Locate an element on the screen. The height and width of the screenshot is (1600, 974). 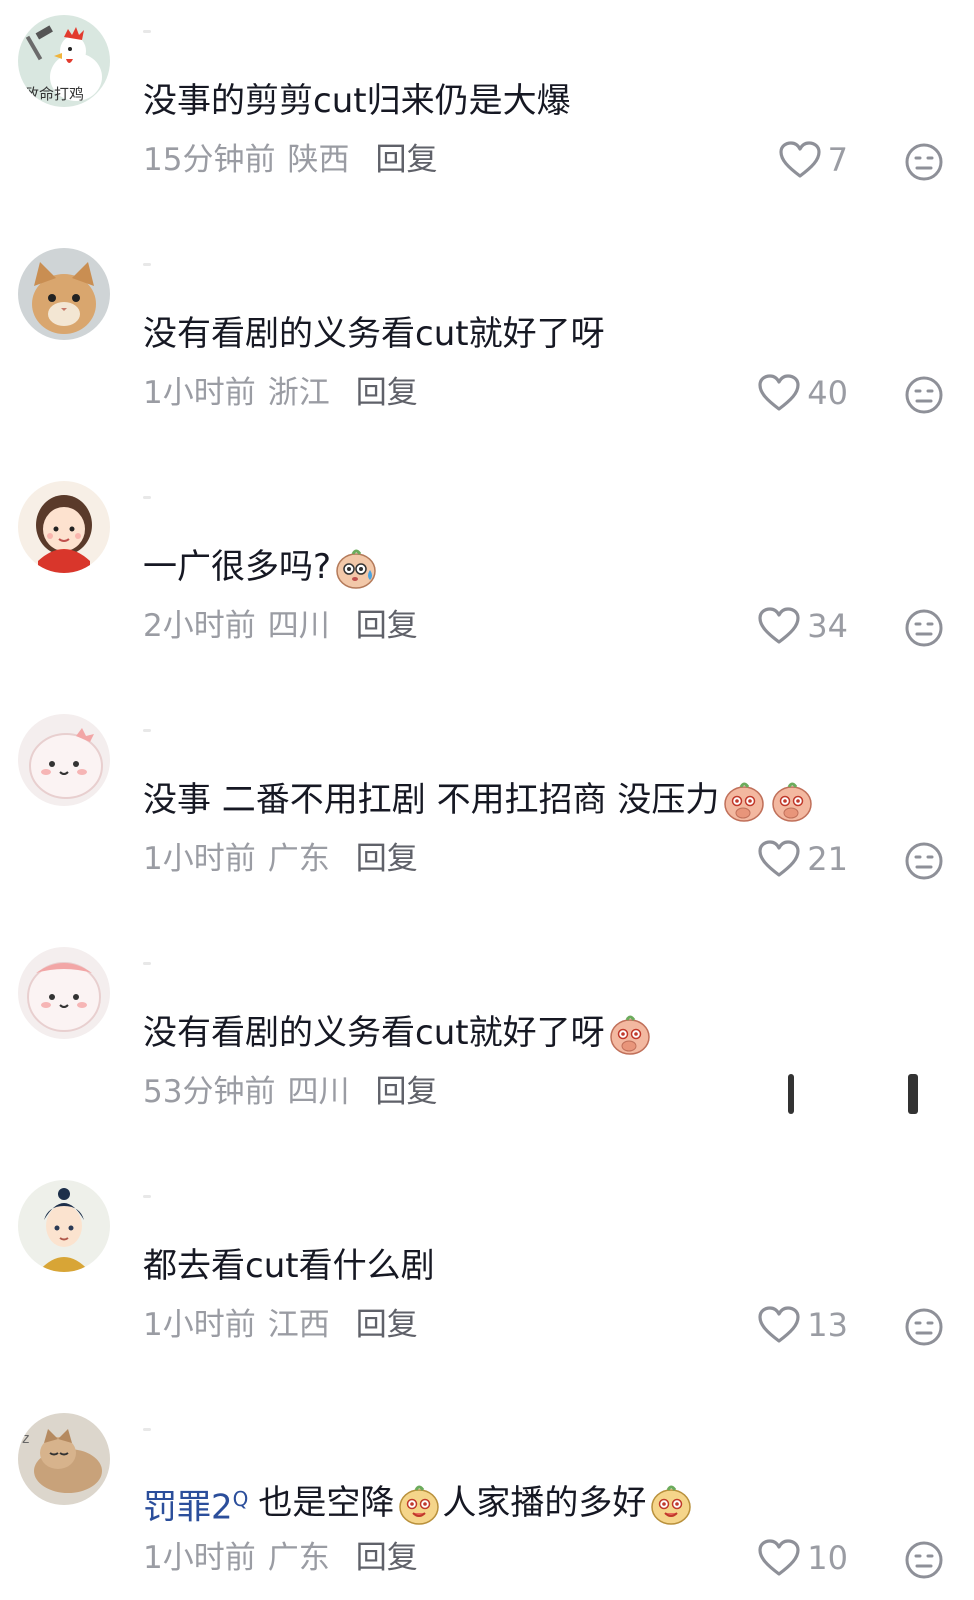
comment-text-body: 没事的剪剪cut归来仍是大爆 is located at coordinates (357, 101).